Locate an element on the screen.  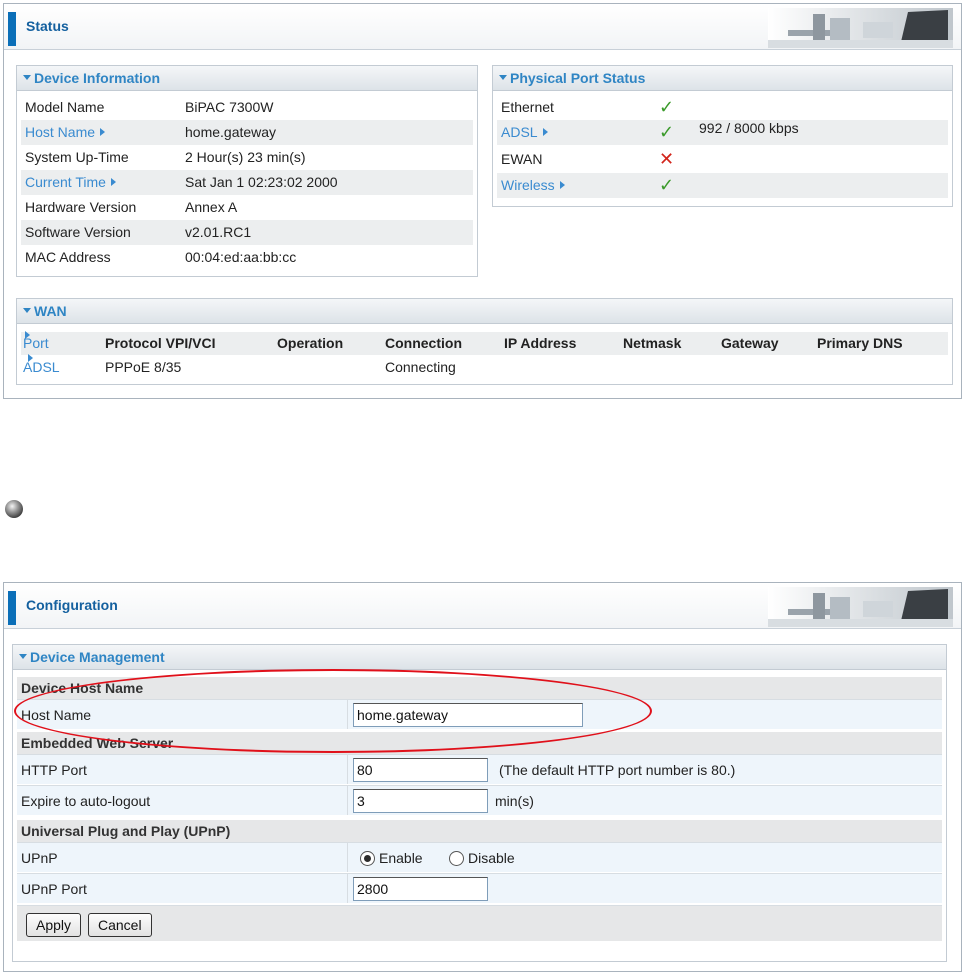
upnp-enable-radio is located at coordinates (367, 858).